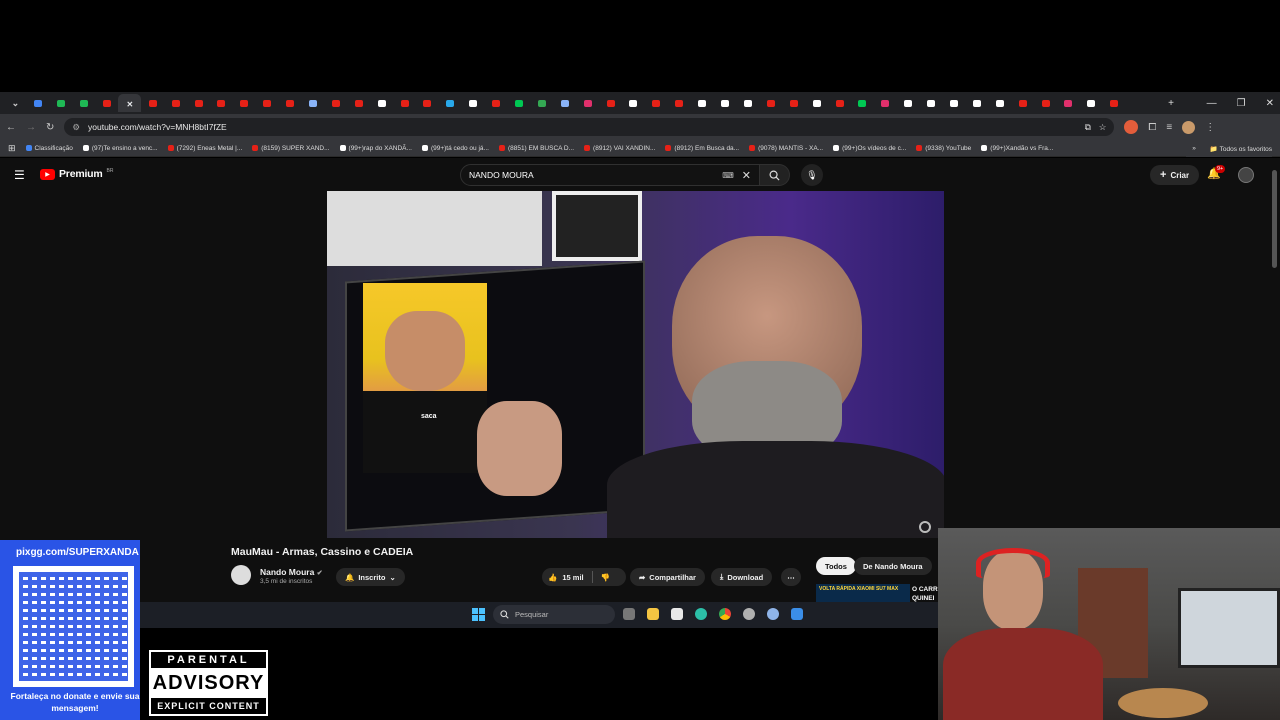 This screenshot has height=720, width=1280. Describe the element at coordinates (725, 614) in the screenshot. I see `chrome-icon` at that location.